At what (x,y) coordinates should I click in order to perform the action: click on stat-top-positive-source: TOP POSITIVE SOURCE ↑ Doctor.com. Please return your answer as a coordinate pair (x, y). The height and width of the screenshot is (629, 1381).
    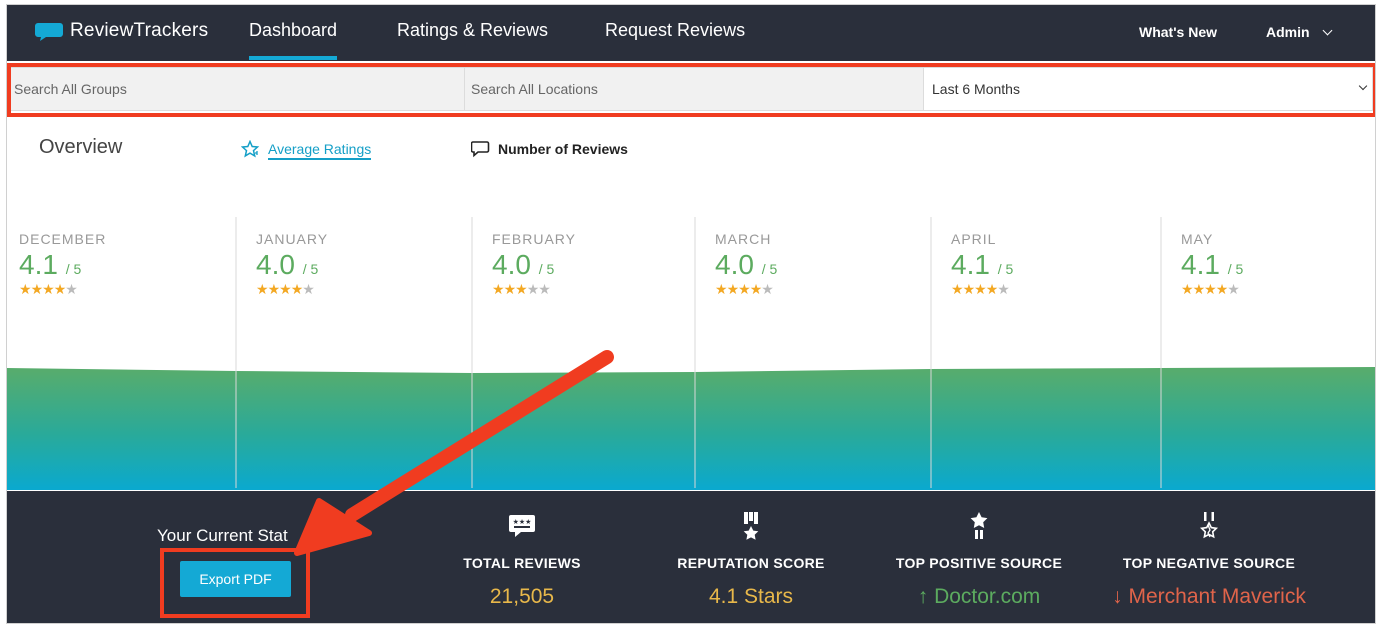
    Looking at the image, I should click on (979, 559).